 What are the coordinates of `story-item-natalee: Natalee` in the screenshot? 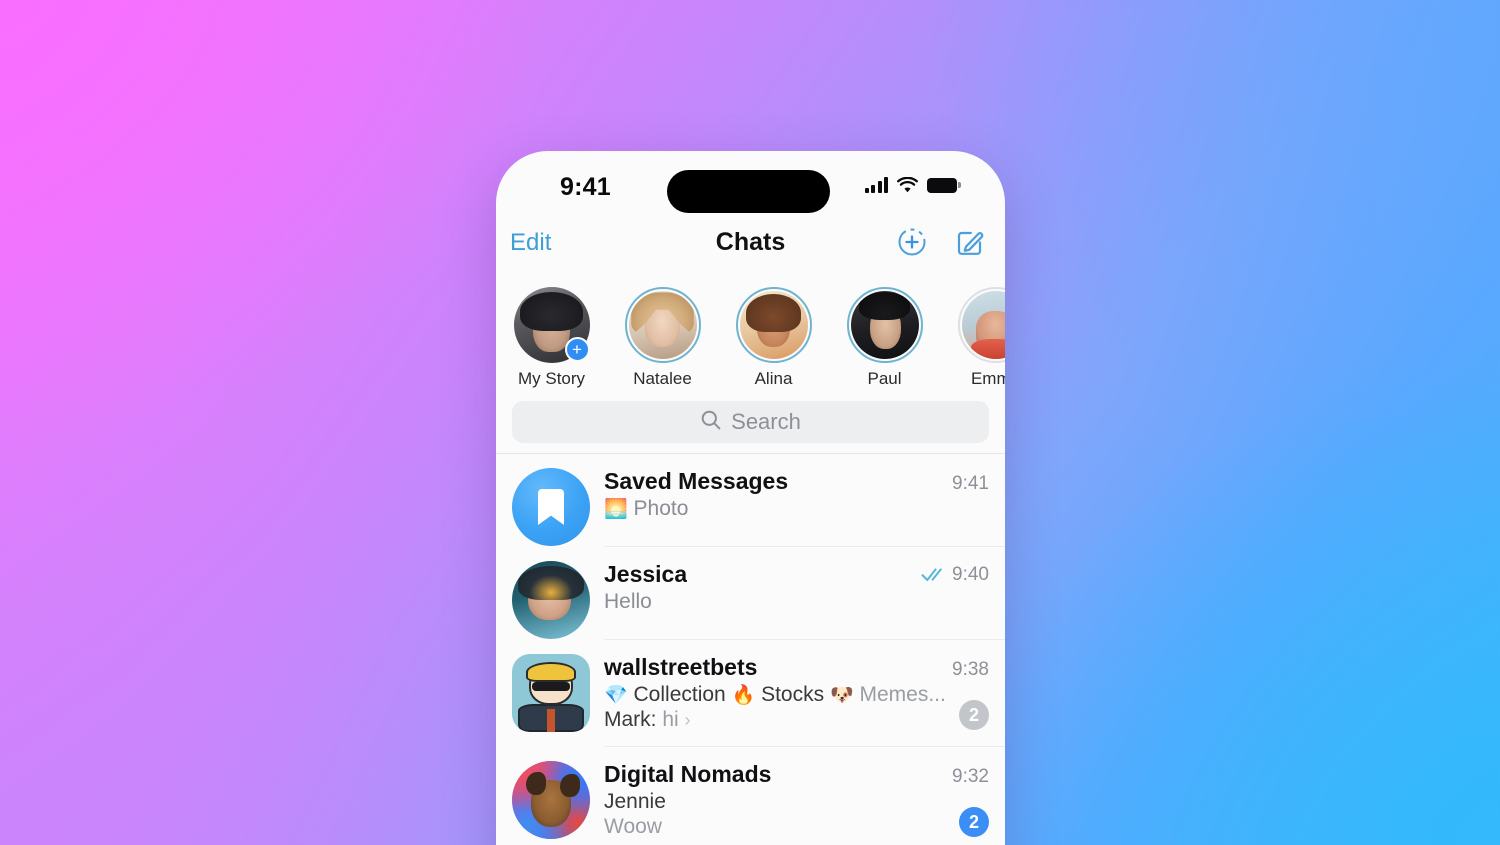 It's located at (662, 338).